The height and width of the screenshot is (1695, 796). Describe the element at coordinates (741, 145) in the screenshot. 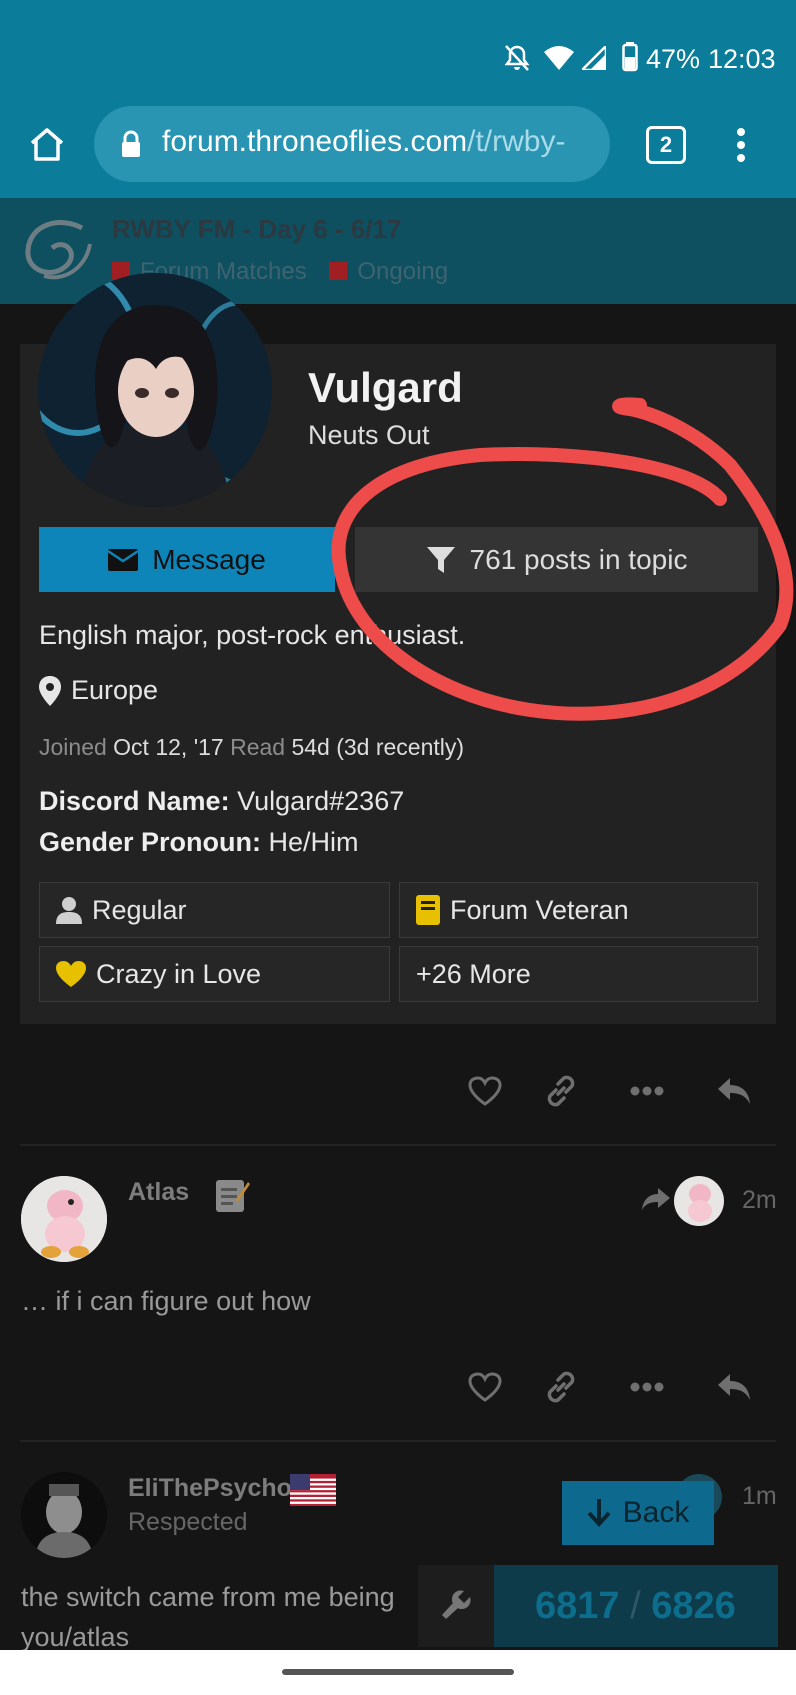

I see `menu-icon` at that location.